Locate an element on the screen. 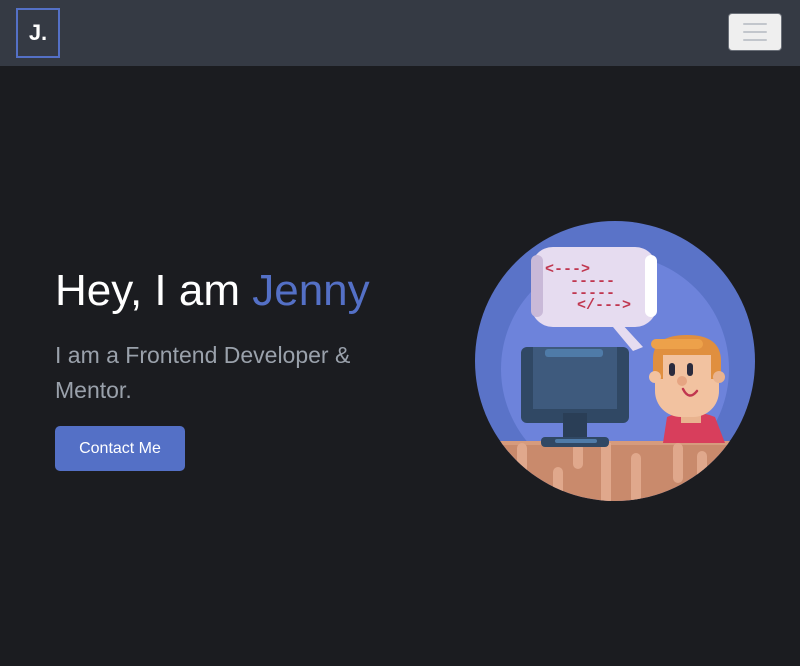 This screenshot has width=800, height=666. hero-headline: Hey, I am Jenny is located at coordinates (235, 291).